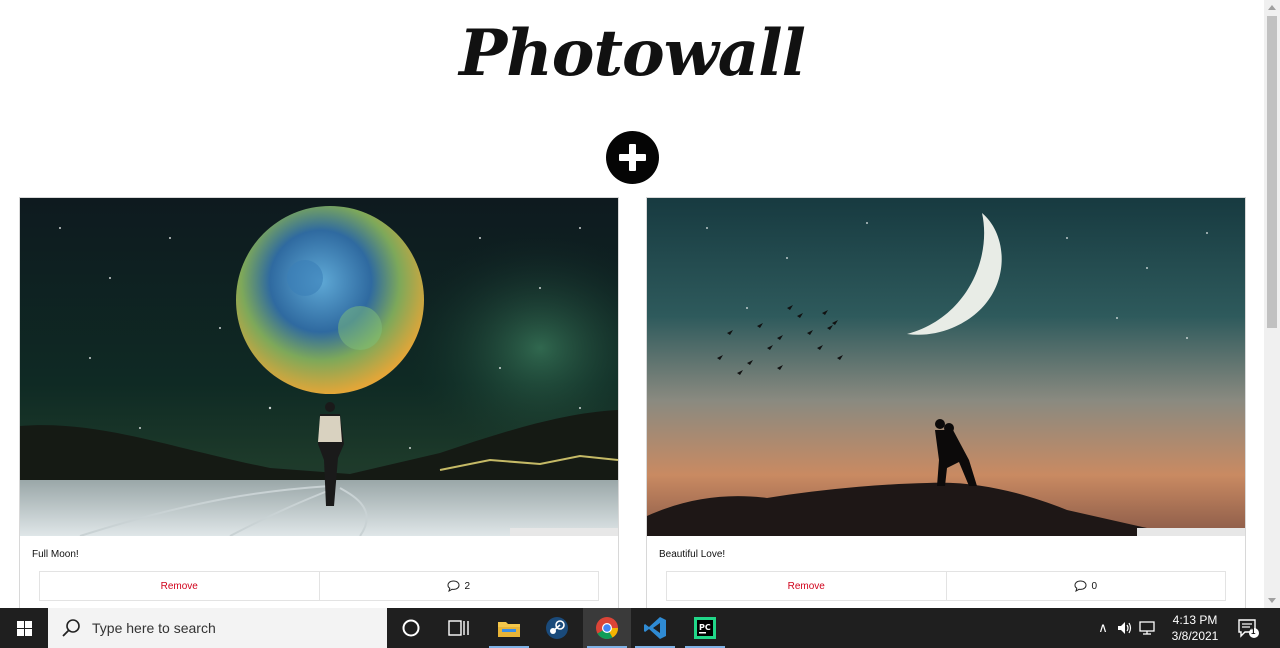  I want to click on clock-time: 4:13 PM, so click(1195, 620).